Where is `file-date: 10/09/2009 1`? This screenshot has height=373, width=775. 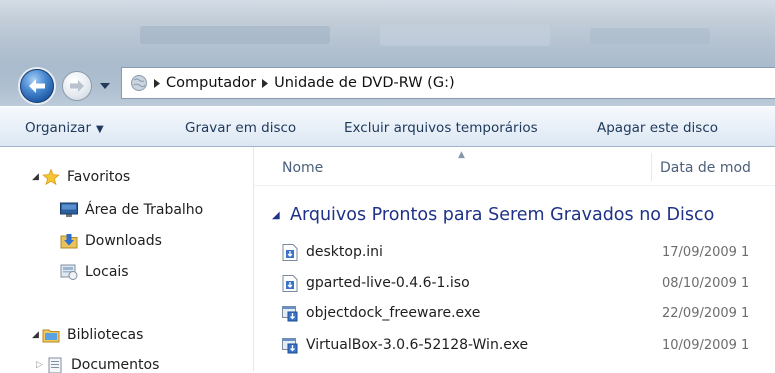
file-date: 10/09/2009 1 is located at coordinates (706, 345).